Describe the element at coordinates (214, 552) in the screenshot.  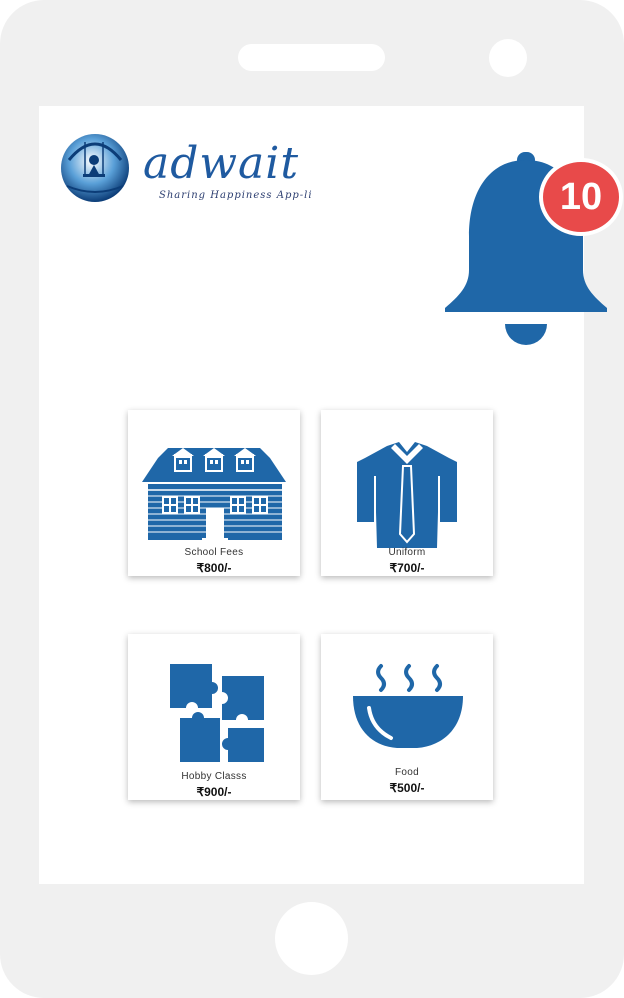
I see `item-label: School Fees` at that location.